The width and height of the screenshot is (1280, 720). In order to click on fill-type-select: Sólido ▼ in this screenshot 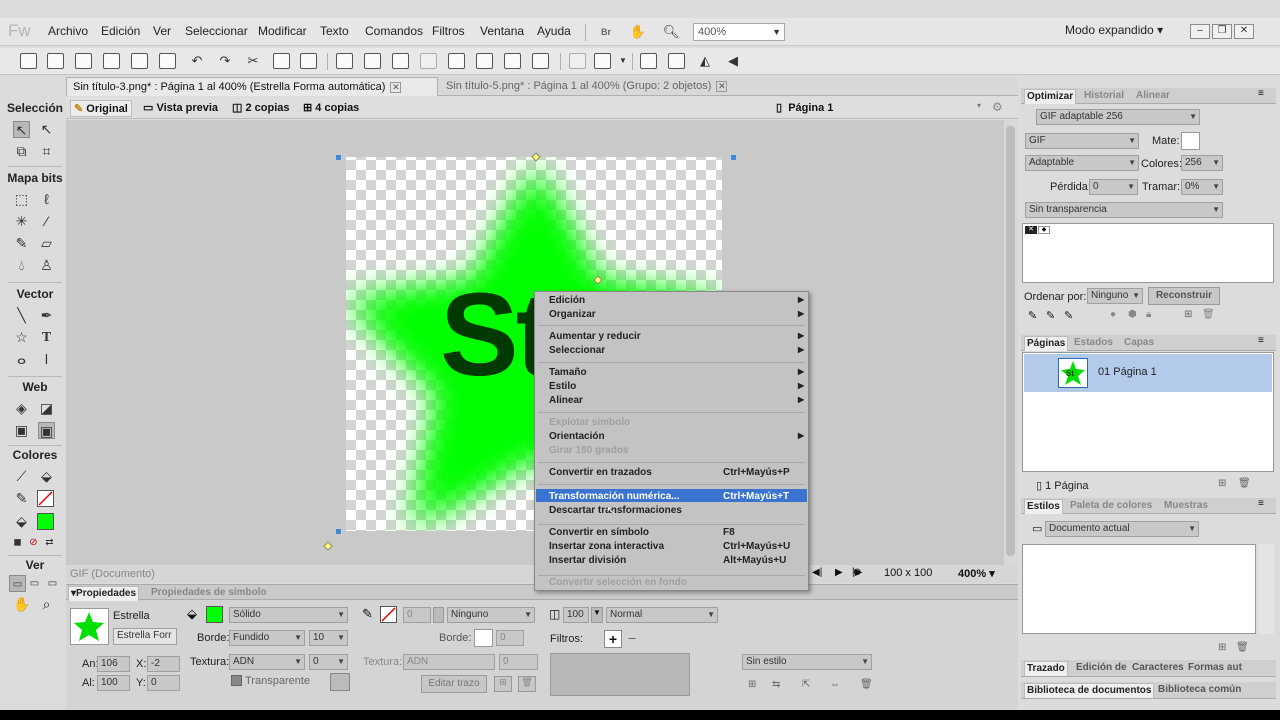, I will do `click(288, 615)`.